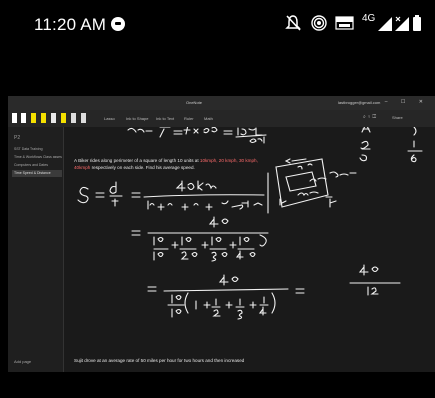 This screenshot has height=398, width=435. Describe the element at coordinates (385, 24) in the screenshot. I see `signal-icon` at that location.